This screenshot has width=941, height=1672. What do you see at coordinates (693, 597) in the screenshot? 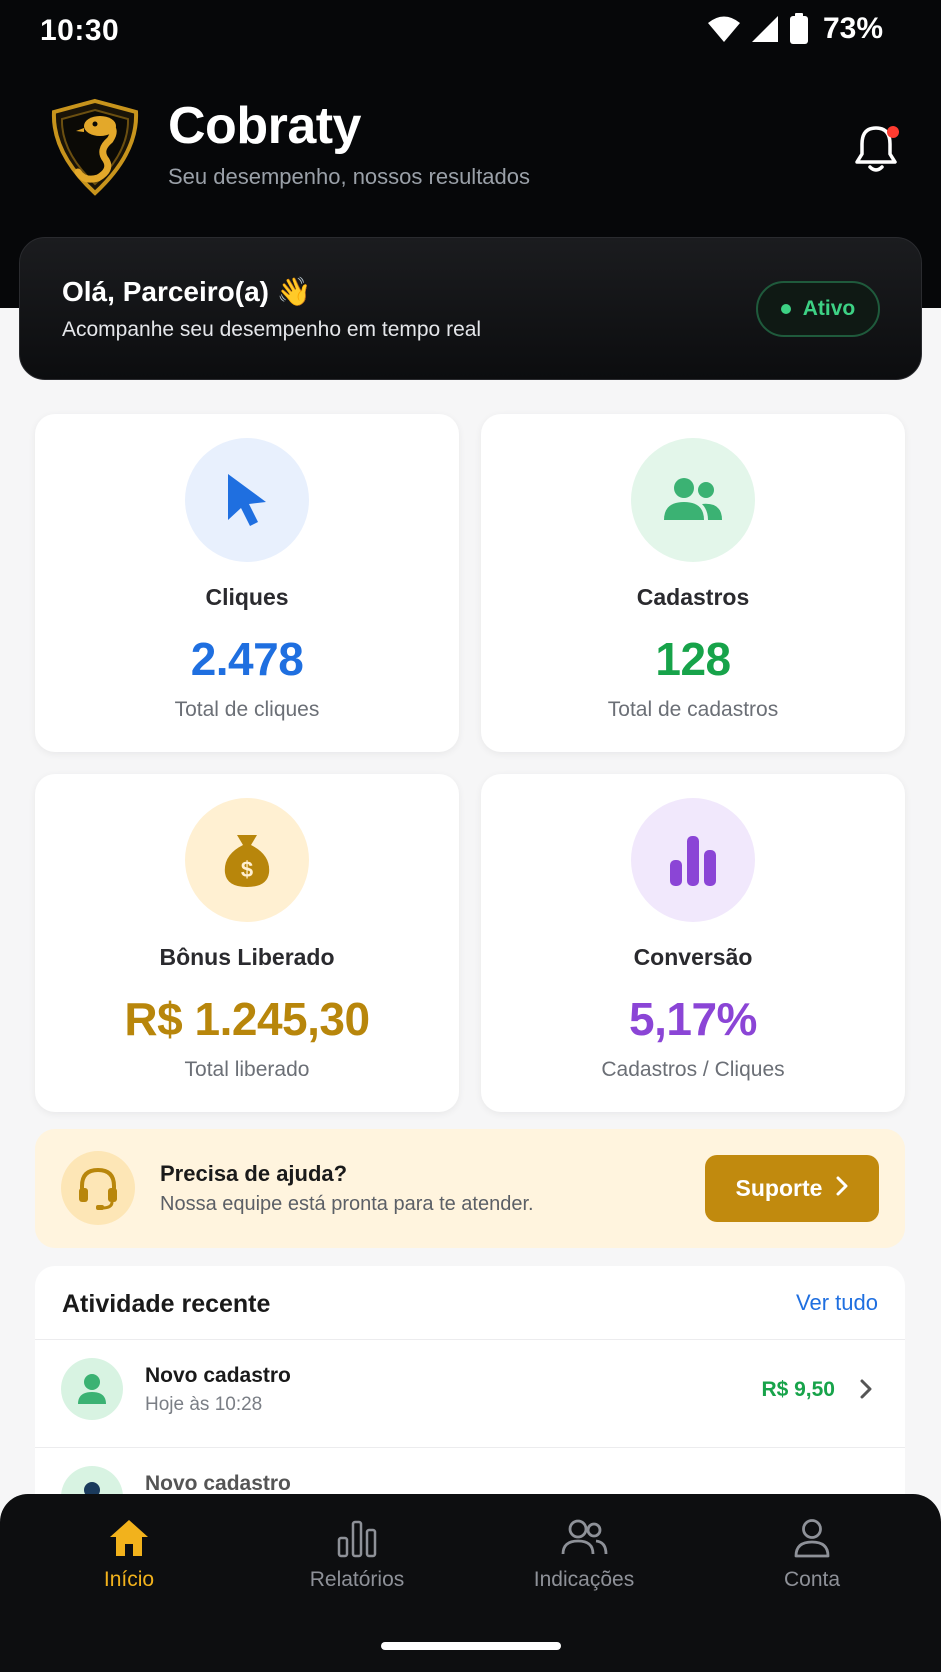
I see `stat-label: Cadastros` at bounding box center [693, 597].